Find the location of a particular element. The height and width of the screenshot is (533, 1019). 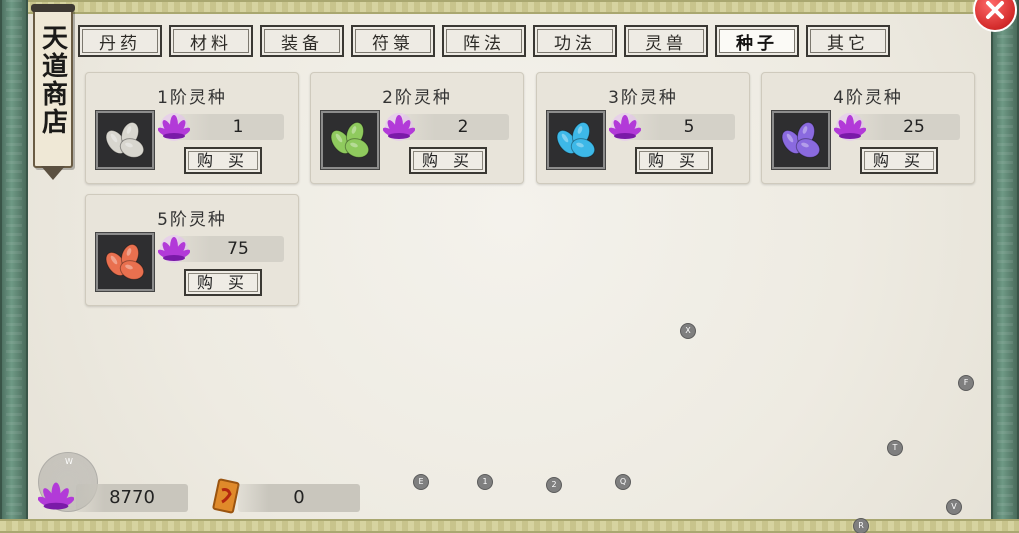

shop-title: 天道商店 is located at coordinates (52, 80).